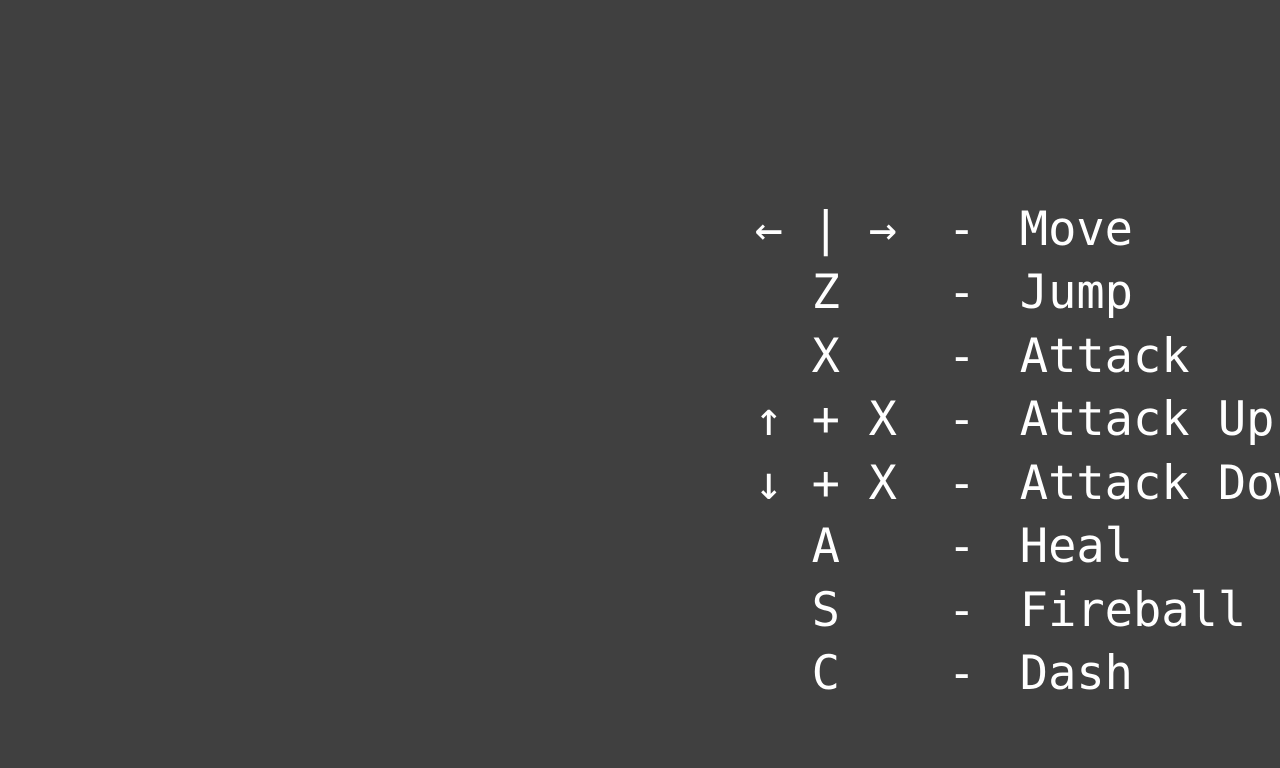 This screenshot has height=768, width=1280. I want to click on action-label-attack-up: Attack Up, so click(1147, 419).